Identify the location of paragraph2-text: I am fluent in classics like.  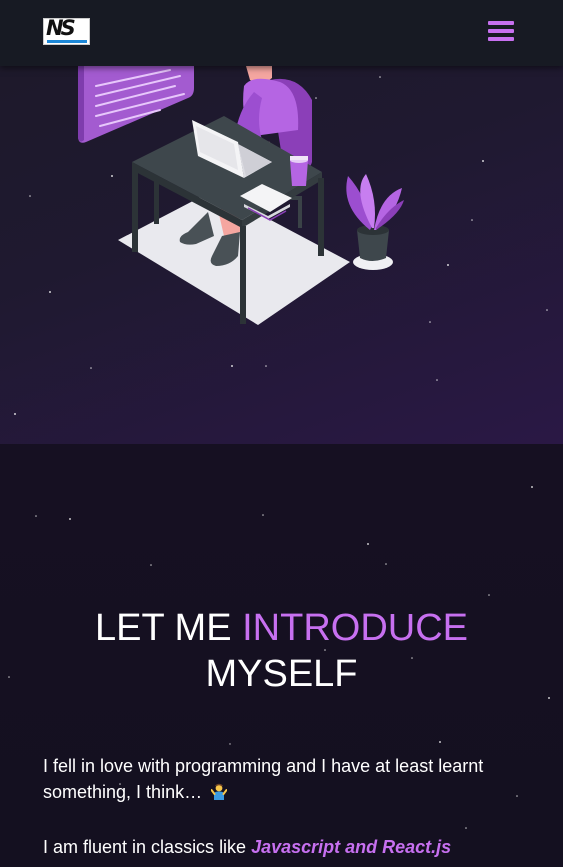
(147, 847).